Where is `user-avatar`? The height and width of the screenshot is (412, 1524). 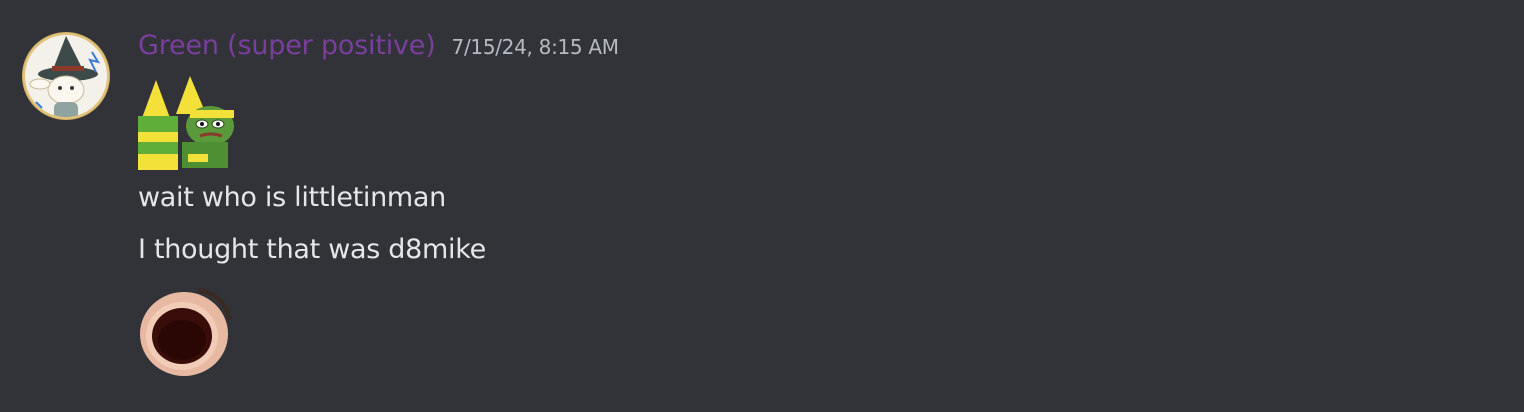
user-avatar is located at coordinates (66, 76).